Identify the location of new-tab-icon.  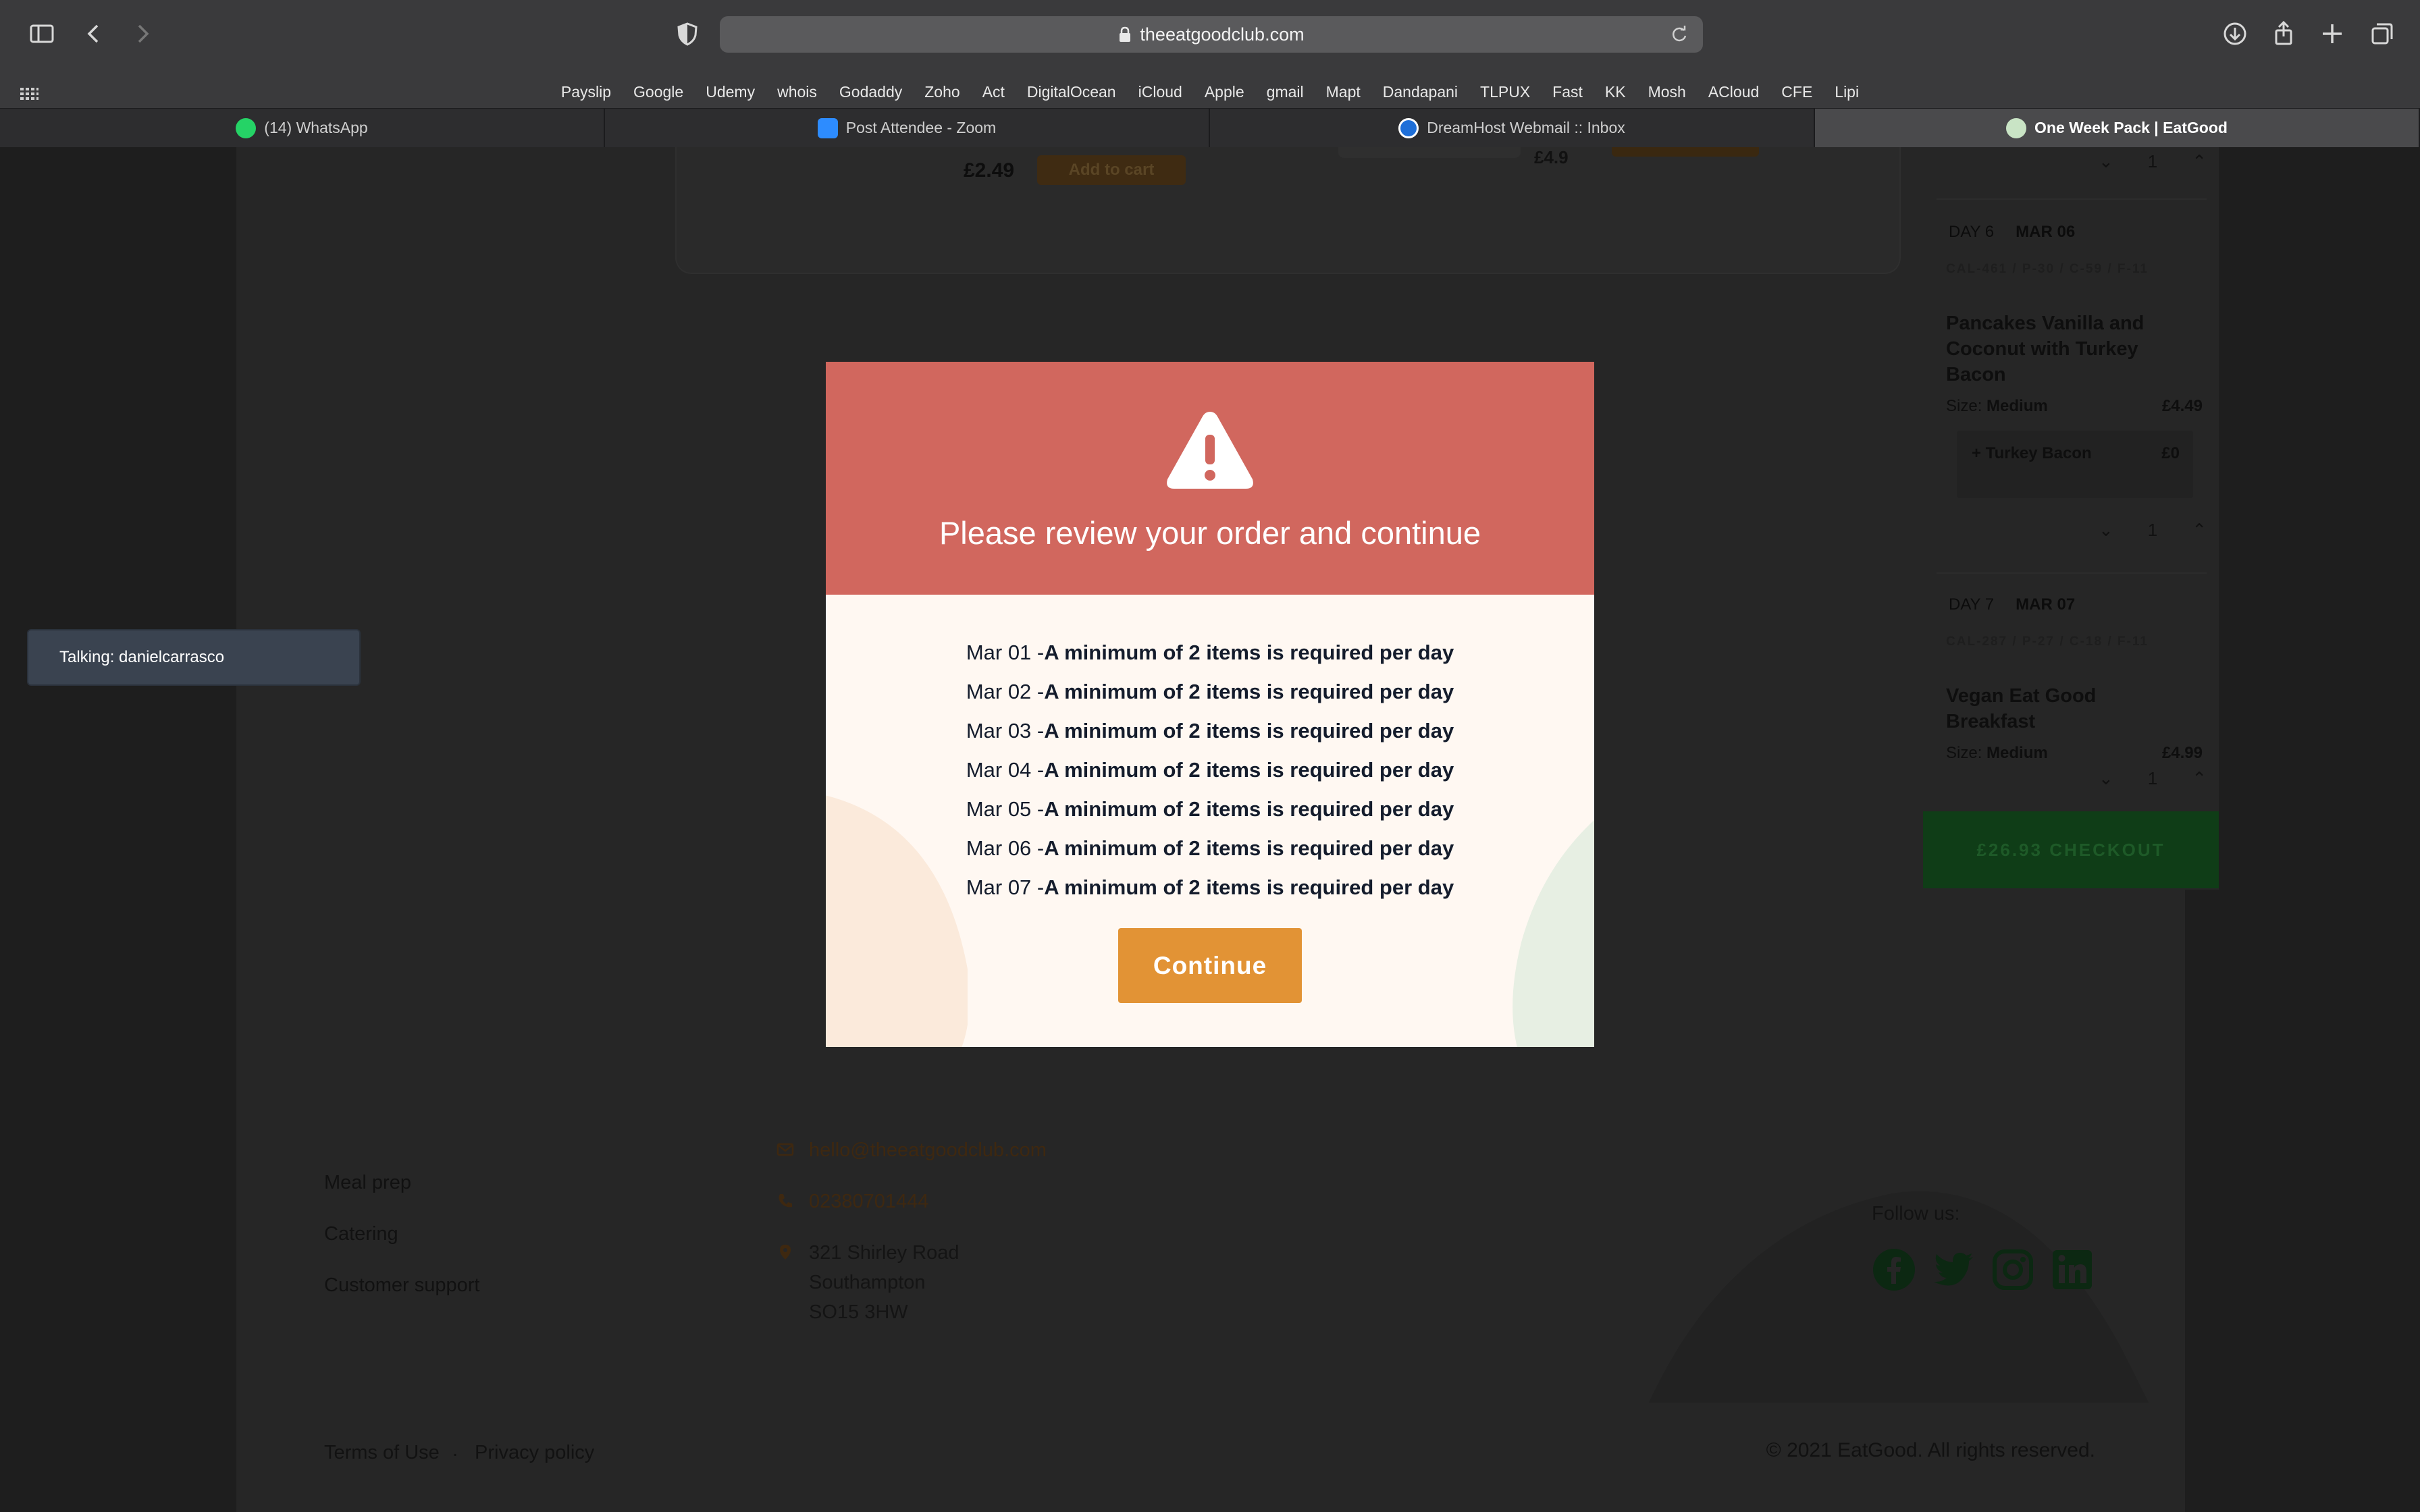
(2332, 34).